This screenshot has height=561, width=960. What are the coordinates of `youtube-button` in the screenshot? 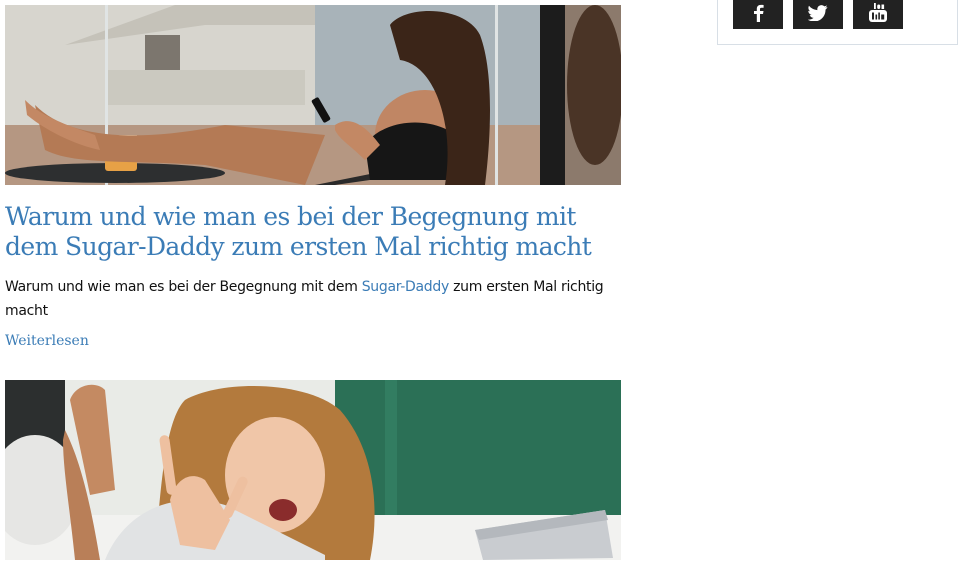 It's located at (878, 14).